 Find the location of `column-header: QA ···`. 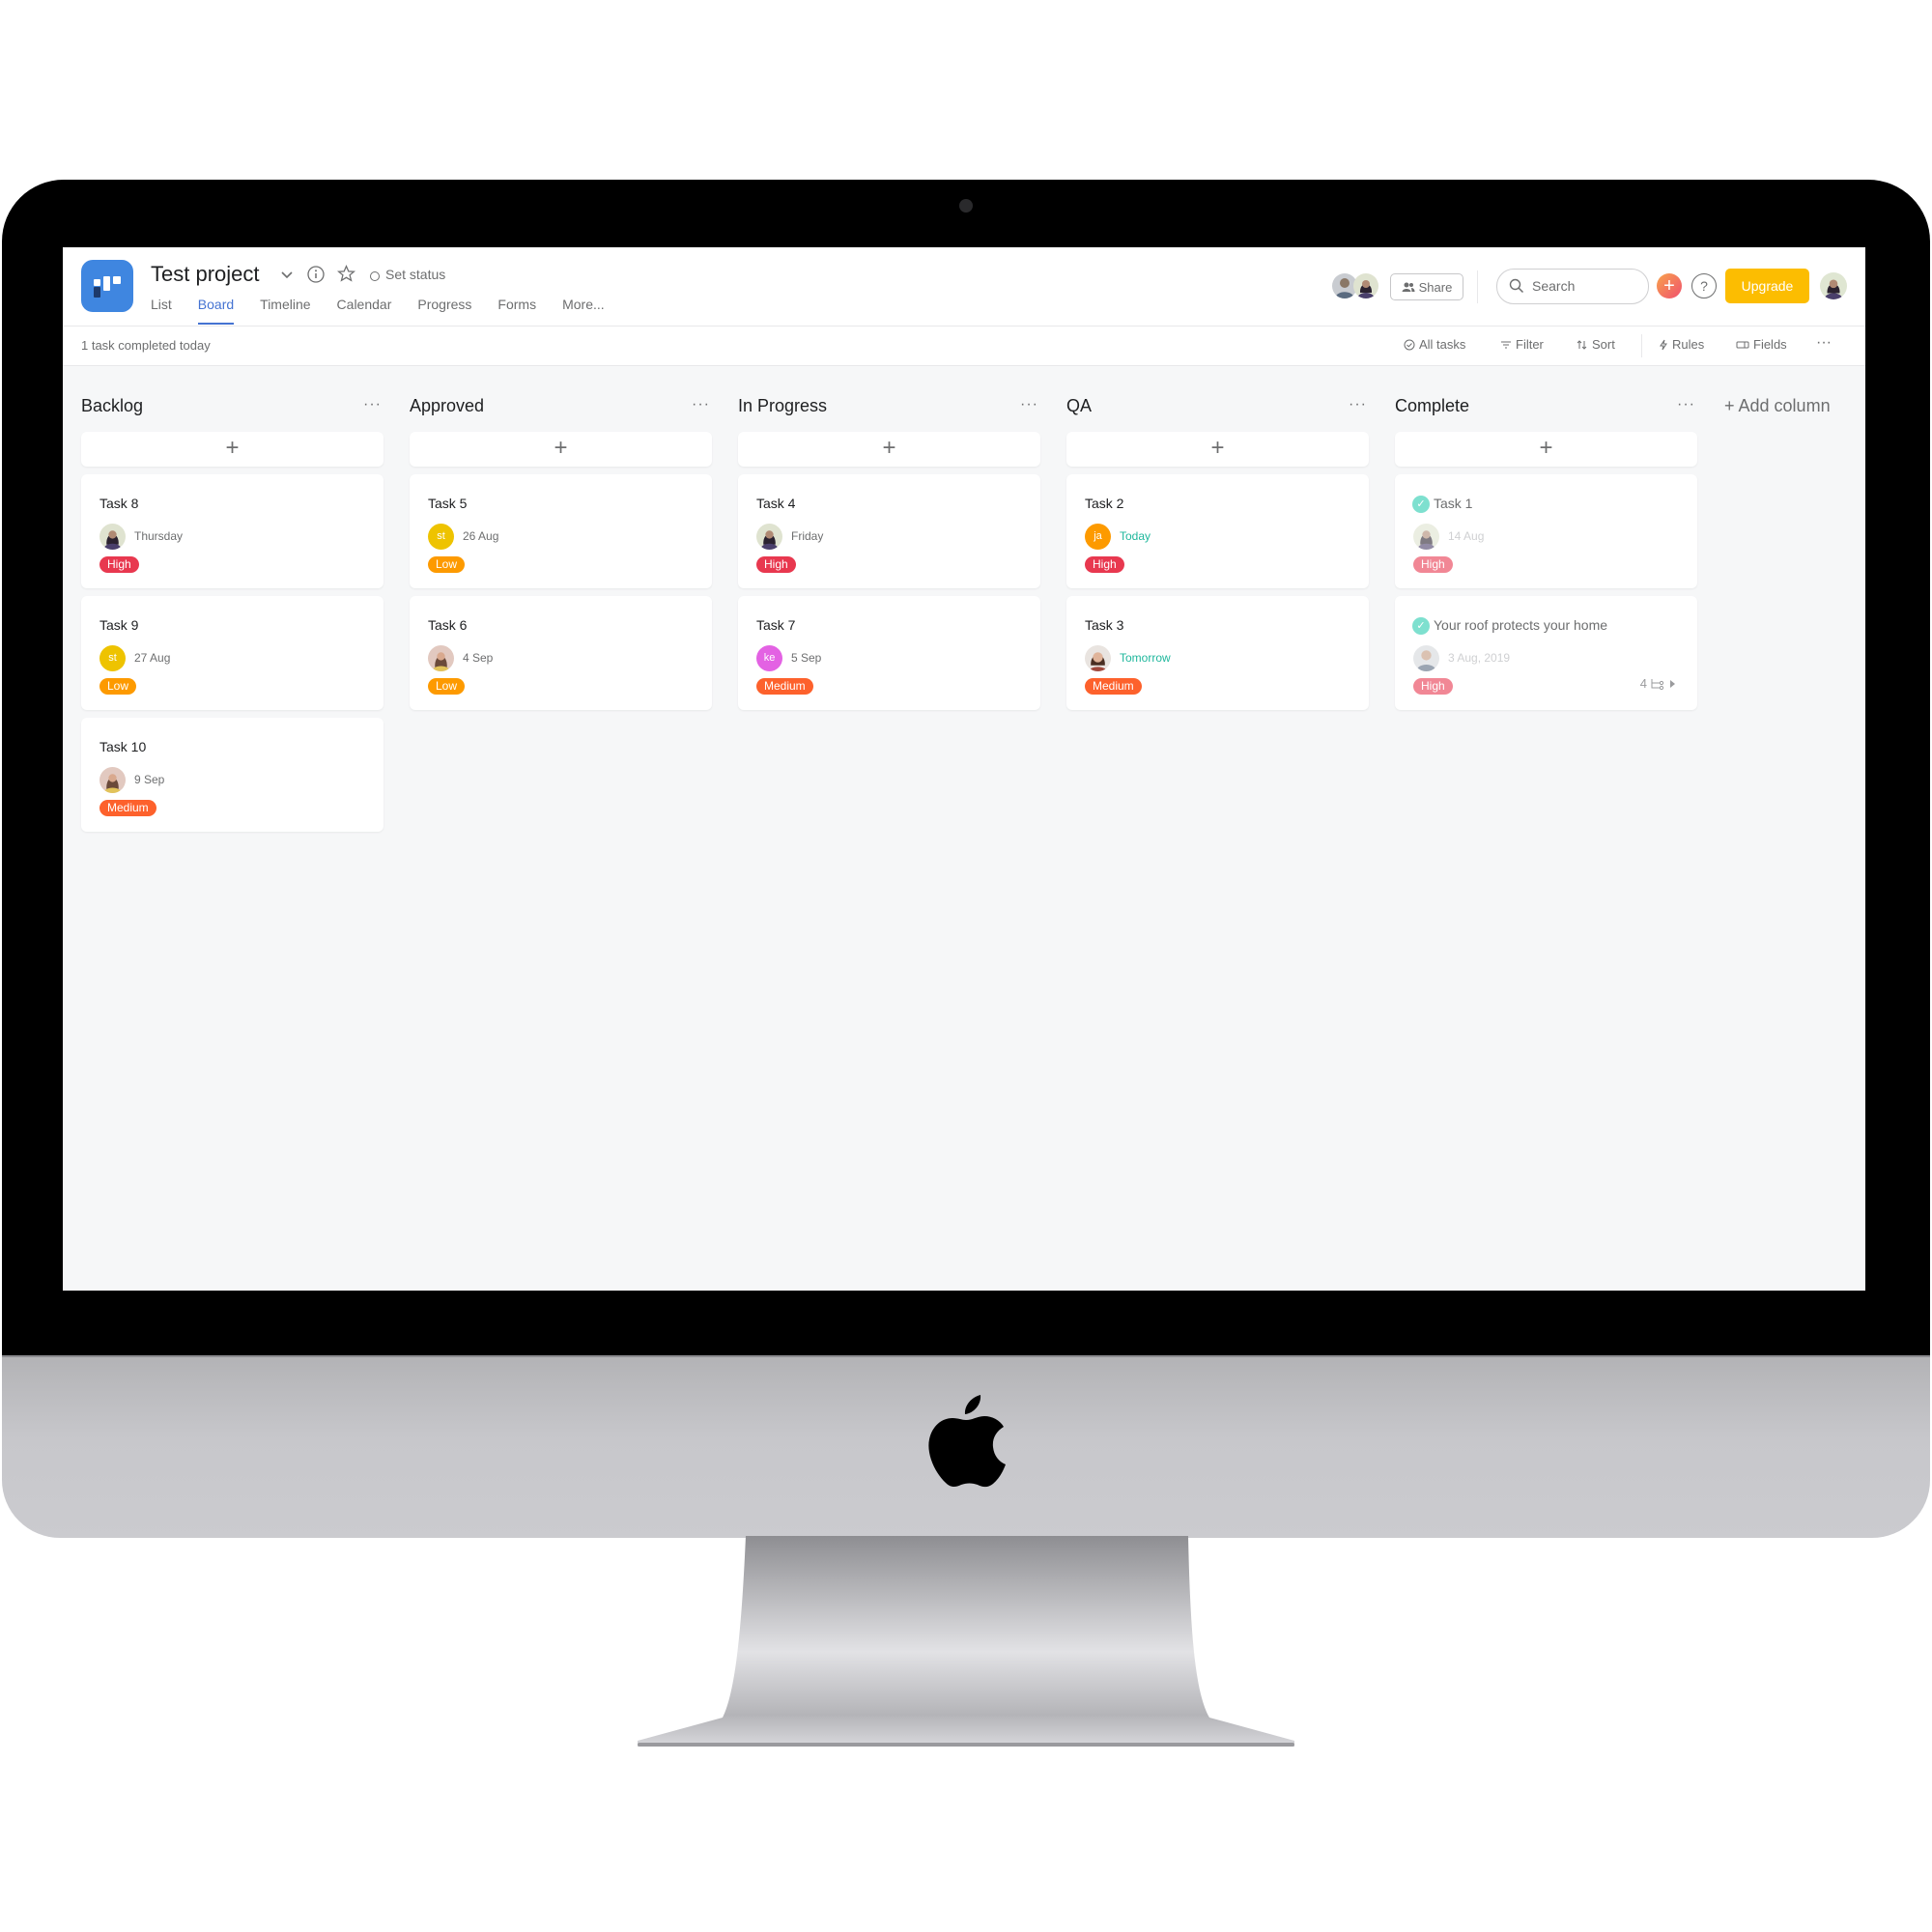

column-header: QA ··· is located at coordinates (1217, 407).